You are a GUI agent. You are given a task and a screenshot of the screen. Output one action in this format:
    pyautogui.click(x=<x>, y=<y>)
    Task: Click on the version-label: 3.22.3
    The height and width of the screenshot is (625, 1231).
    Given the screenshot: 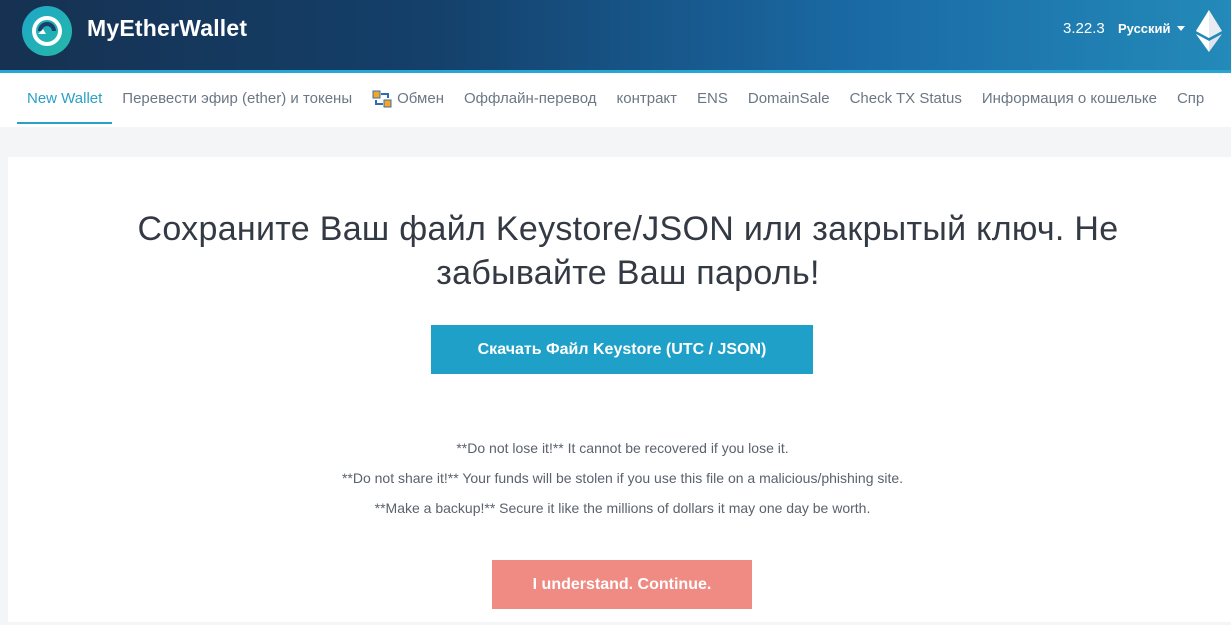 What is the action you would take?
    pyautogui.click(x=1084, y=28)
    